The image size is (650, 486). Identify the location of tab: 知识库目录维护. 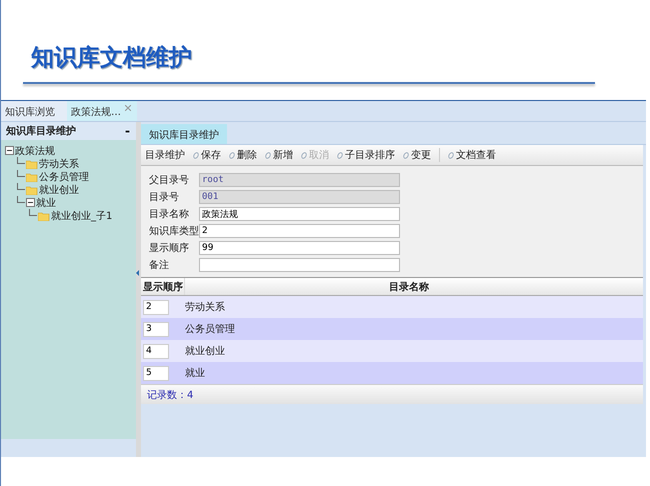
(184, 134).